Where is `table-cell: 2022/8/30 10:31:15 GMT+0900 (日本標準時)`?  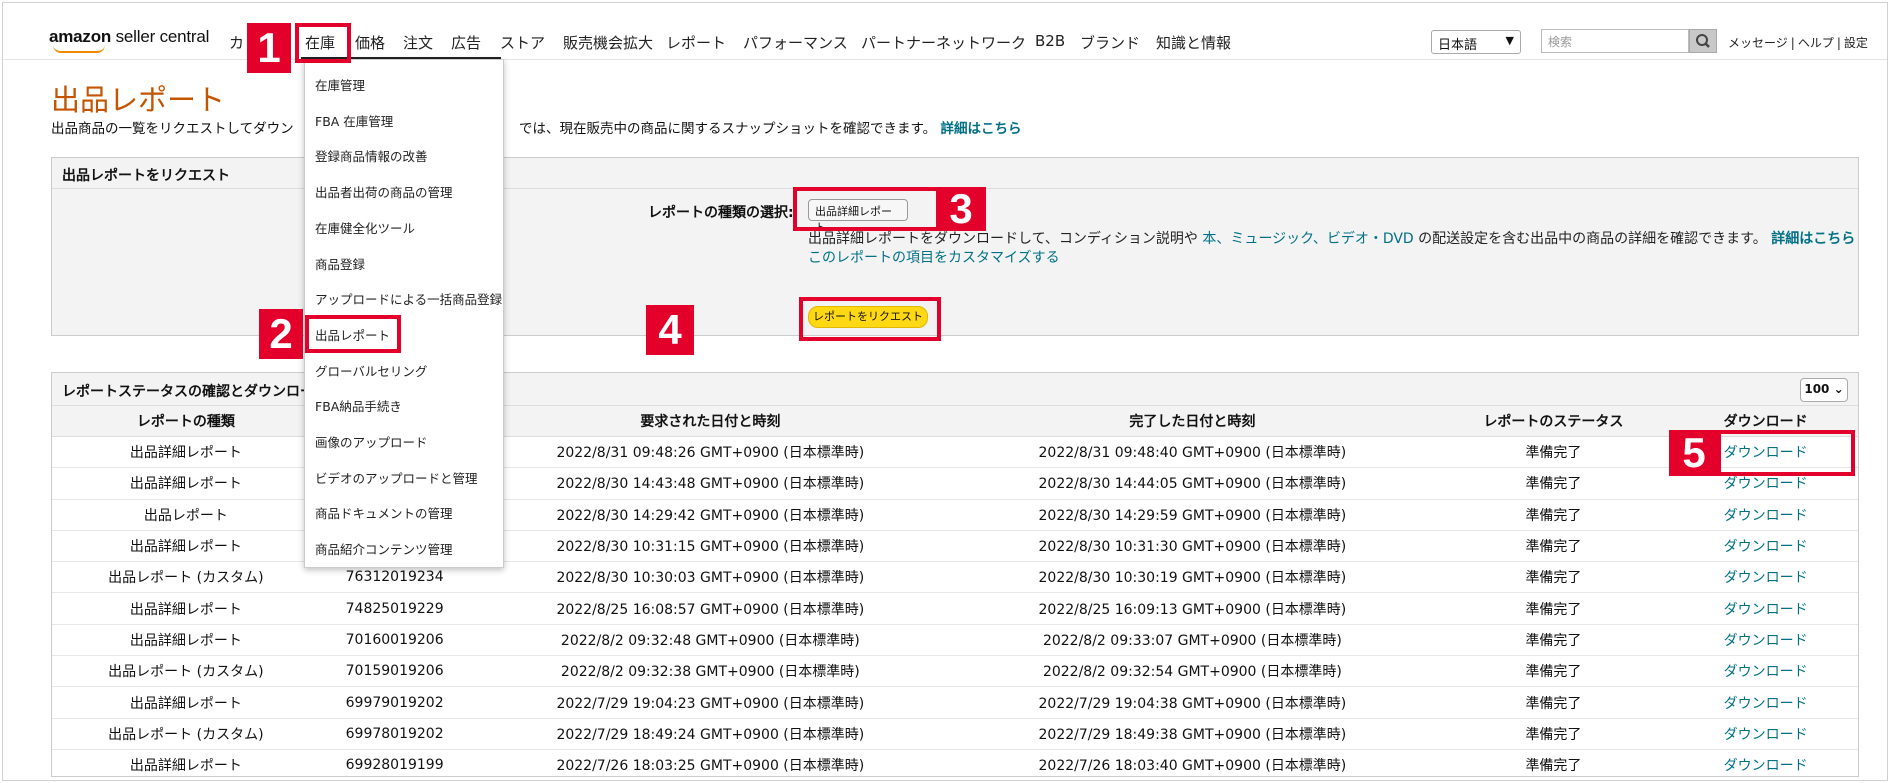
table-cell: 2022/8/30 10:31:15 GMT+0900 (日本標準時) is located at coordinates (710, 546).